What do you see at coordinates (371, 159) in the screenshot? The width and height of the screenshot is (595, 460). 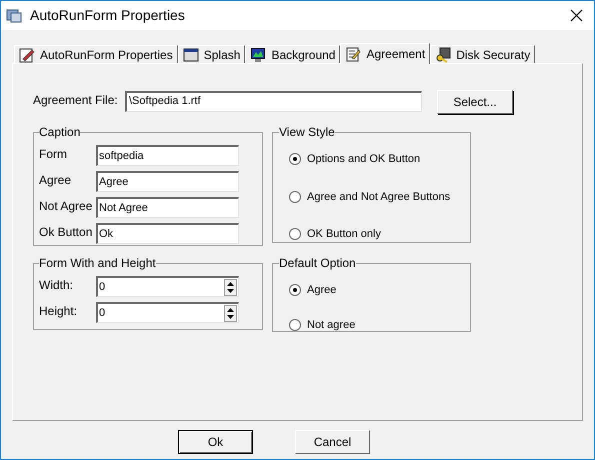 I see `radio-option: Options and OK Button` at bounding box center [371, 159].